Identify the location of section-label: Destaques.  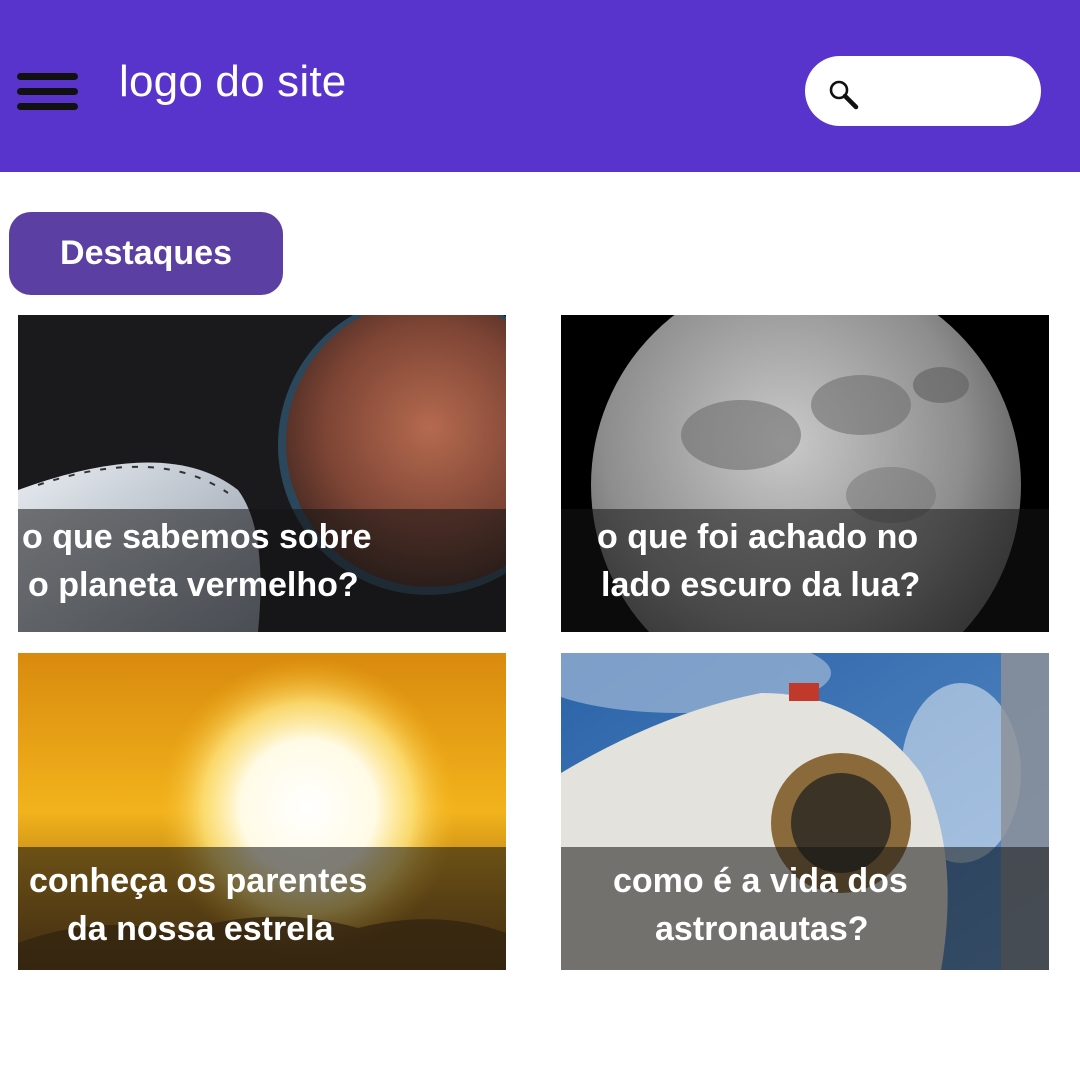
(146, 253).